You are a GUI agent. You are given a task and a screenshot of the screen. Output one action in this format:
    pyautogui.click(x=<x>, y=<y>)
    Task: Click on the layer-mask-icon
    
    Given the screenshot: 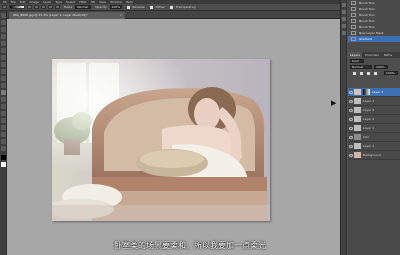 What is the action you would take?
    pyautogui.click(x=353, y=33)
    